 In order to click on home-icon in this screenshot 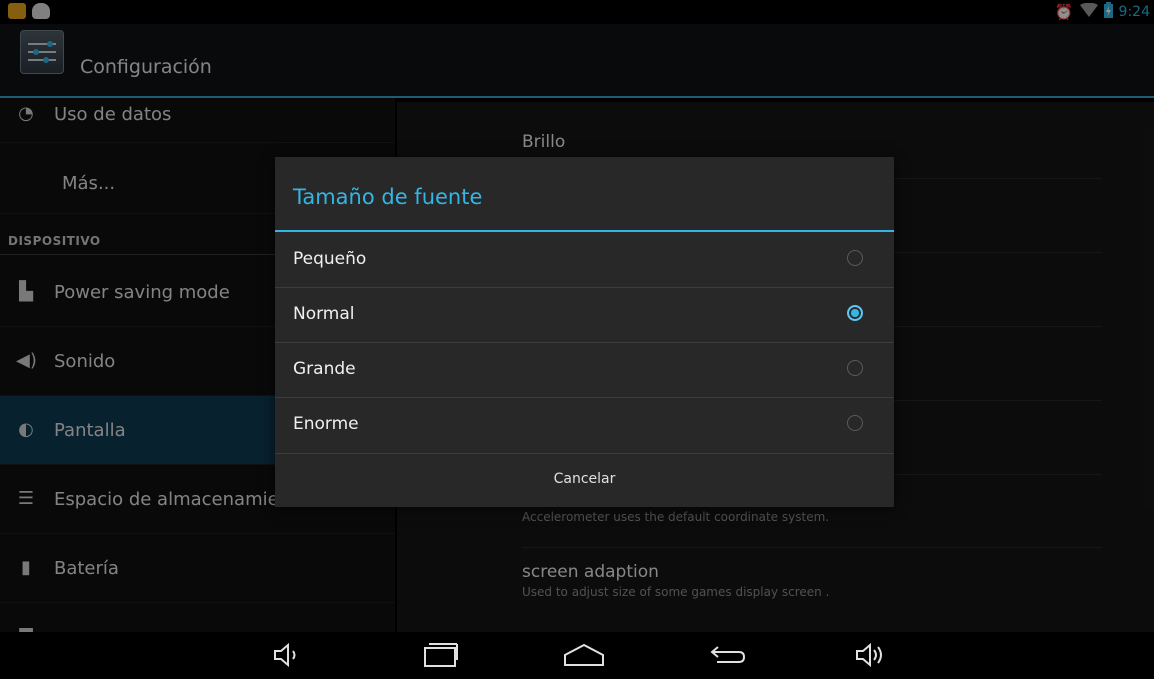, I will do `click(584, 655)`.